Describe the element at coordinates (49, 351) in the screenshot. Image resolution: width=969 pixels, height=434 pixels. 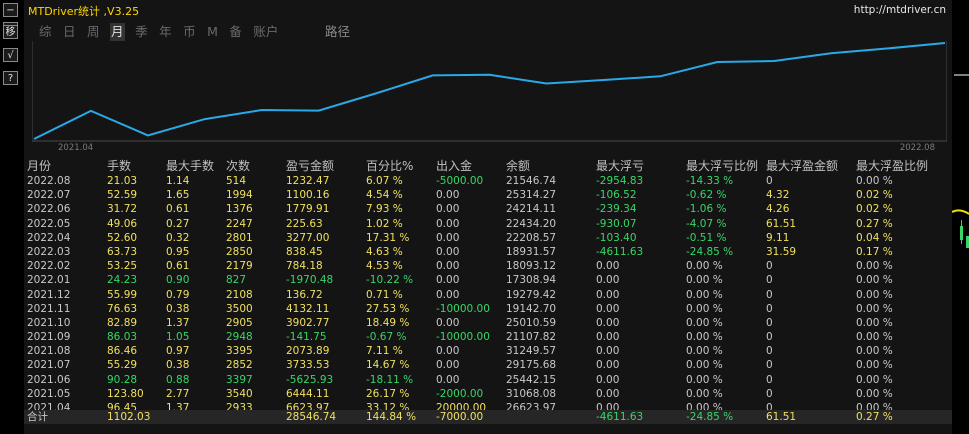
I see `cell-month: 2021.08` at that location.